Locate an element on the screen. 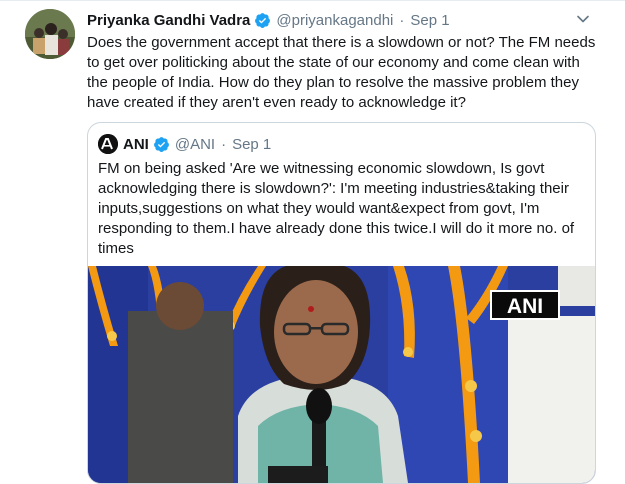  avatar is located at coordinates (50, 34).